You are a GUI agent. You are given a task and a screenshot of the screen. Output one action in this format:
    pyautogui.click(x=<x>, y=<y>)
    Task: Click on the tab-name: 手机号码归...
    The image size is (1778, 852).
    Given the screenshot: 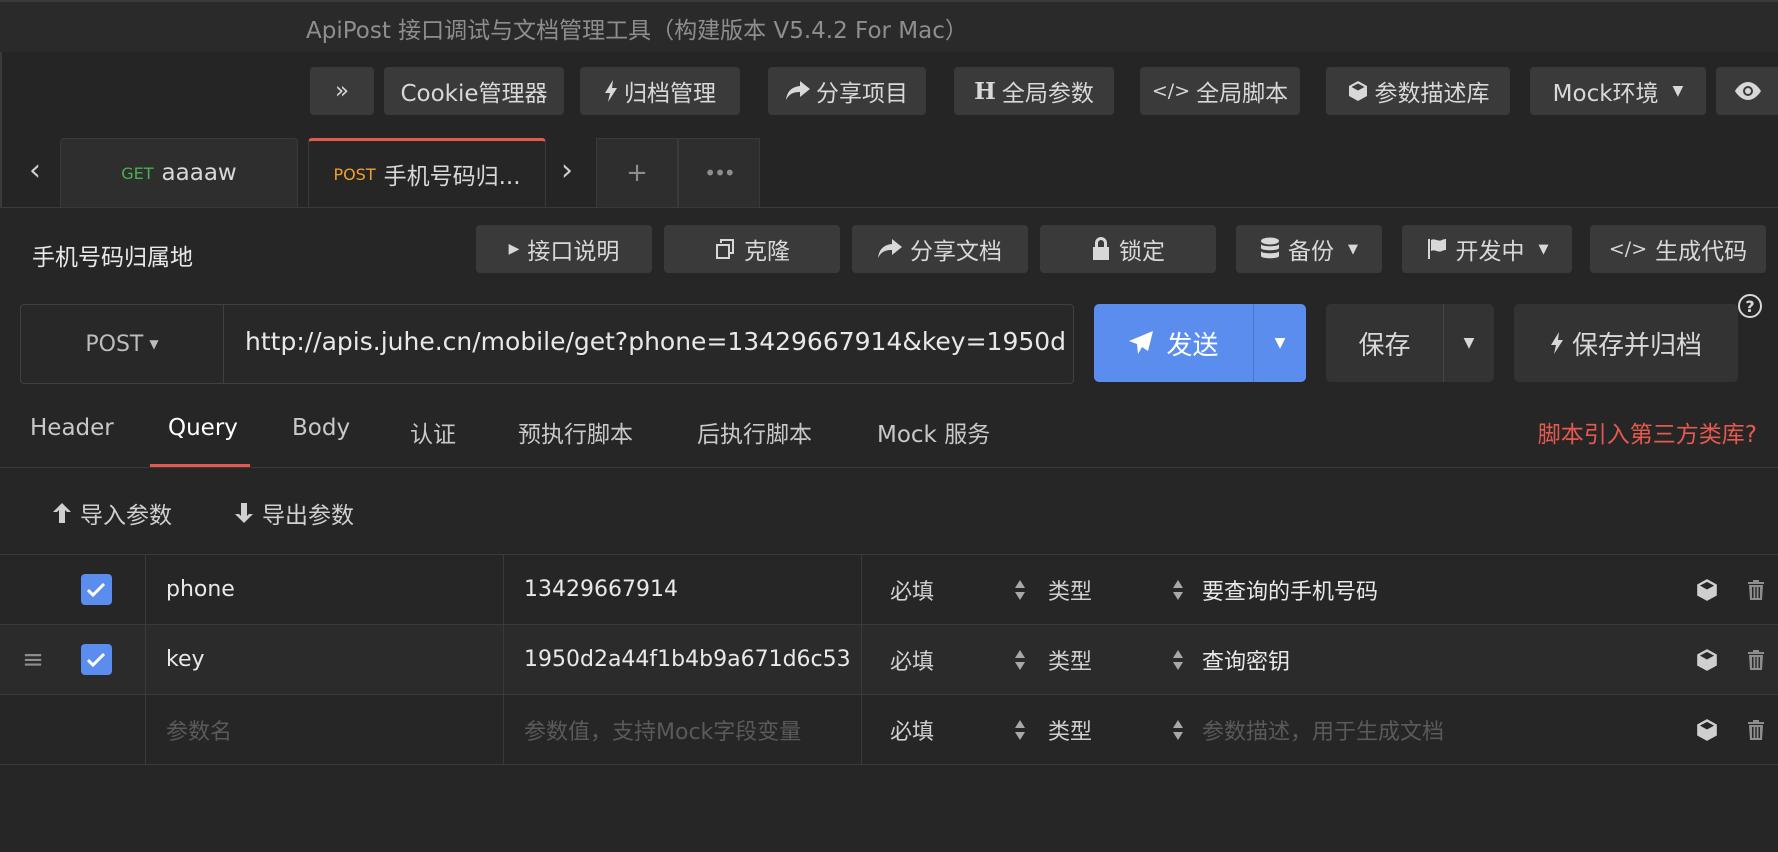 What is the action you would take?
    pyautogui.click(x=452, y=177)
    